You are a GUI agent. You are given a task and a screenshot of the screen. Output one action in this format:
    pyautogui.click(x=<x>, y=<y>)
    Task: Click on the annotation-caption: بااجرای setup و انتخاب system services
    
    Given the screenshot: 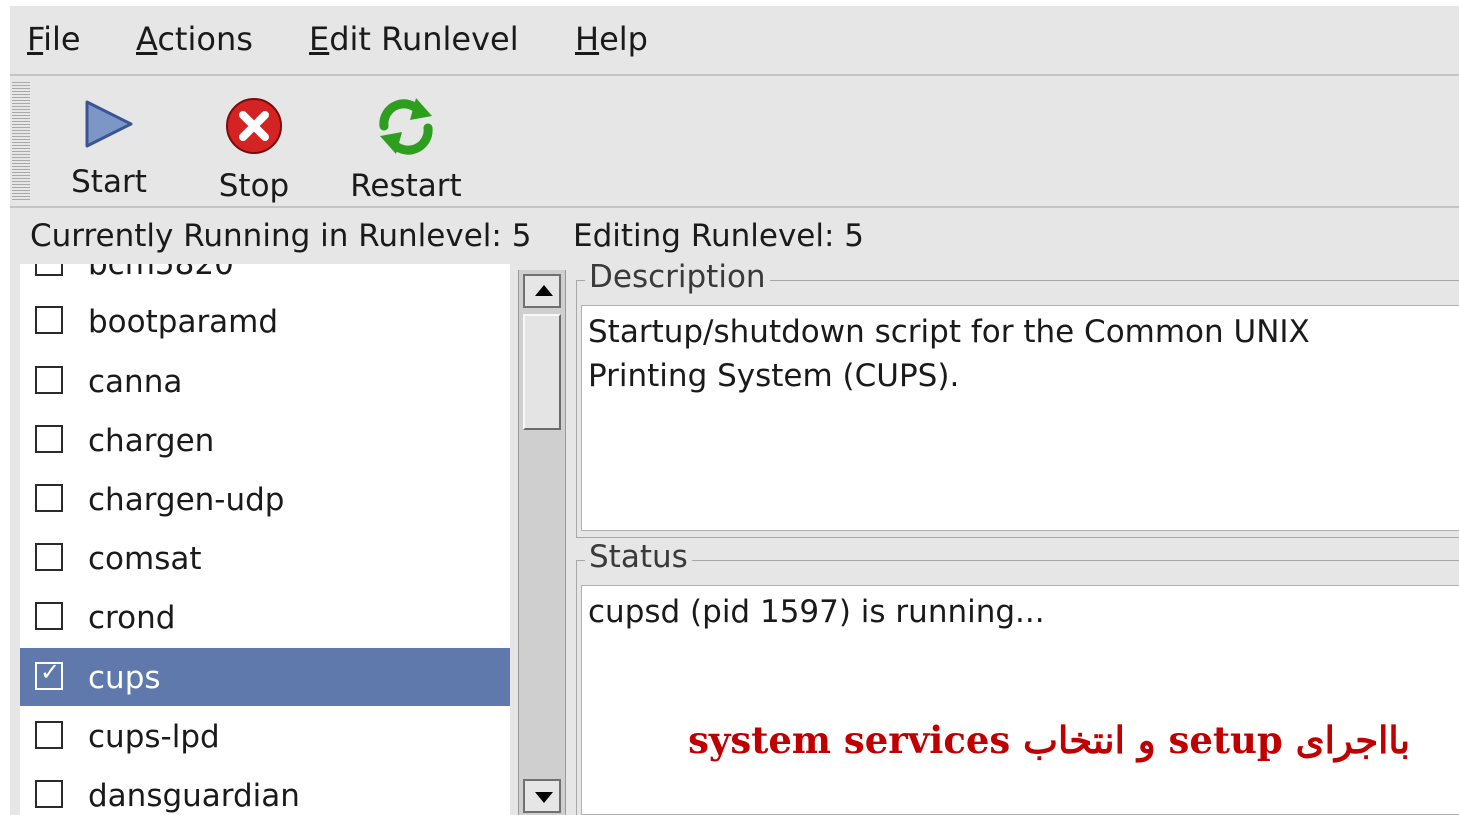 What is the action you would take?
    pyautogui.click(x=1049, y=740)
    